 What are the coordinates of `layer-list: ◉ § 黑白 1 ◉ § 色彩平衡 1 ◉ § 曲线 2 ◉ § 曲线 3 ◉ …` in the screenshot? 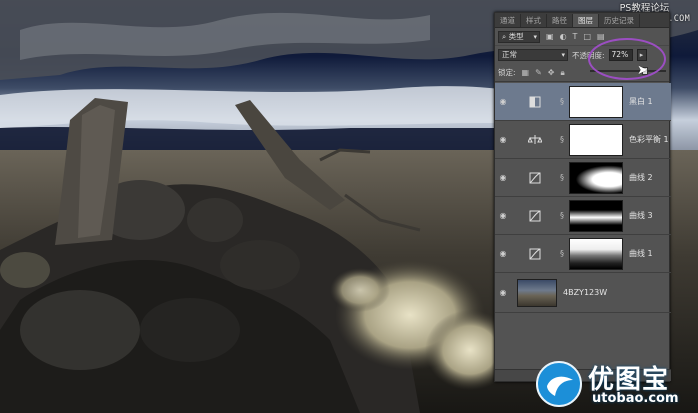 It's located at (583, 198).